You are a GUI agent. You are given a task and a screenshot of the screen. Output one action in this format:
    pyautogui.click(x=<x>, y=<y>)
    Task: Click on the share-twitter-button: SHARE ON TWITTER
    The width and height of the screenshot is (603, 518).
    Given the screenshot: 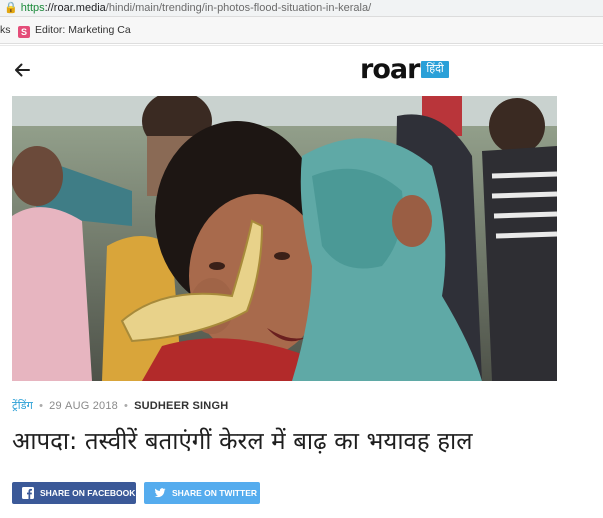 What is the action you would take?
    pyautogui.click(x=202, y=493)
    